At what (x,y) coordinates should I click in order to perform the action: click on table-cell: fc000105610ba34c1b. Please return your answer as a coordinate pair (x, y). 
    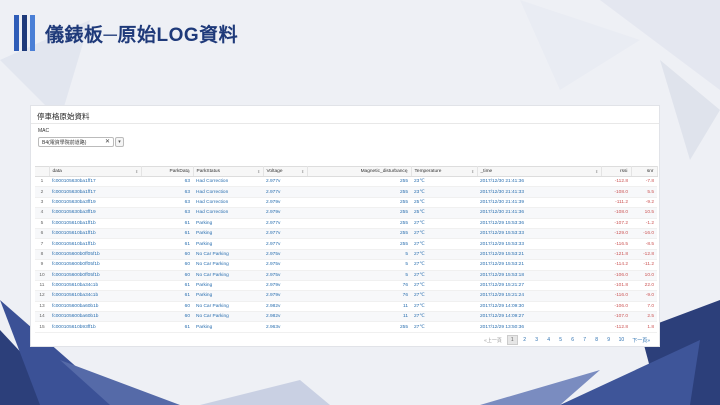
    Looking at the image, I should click on (95, 296).